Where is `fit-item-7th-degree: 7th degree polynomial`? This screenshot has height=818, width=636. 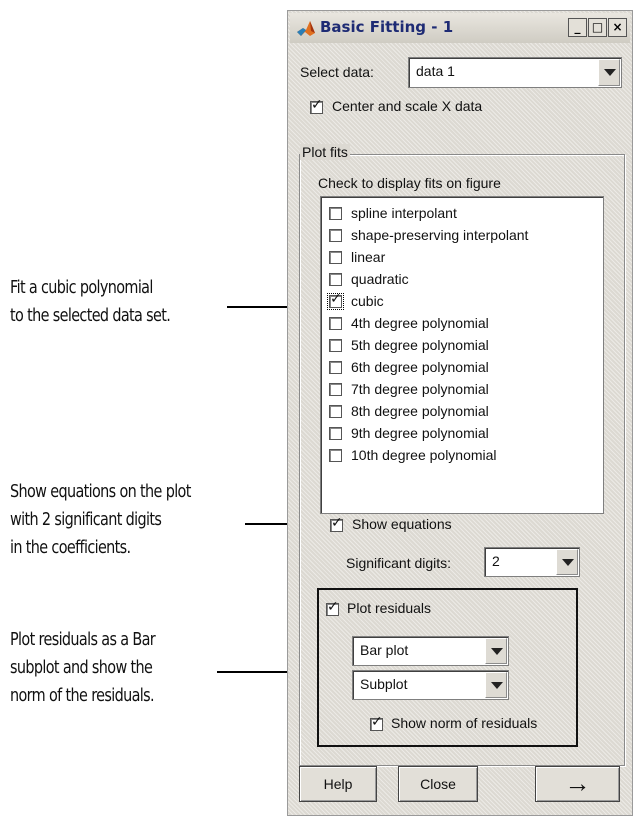
fit-item-7th-degree: 7th degree polynomial is located at coordinates (462, 390).